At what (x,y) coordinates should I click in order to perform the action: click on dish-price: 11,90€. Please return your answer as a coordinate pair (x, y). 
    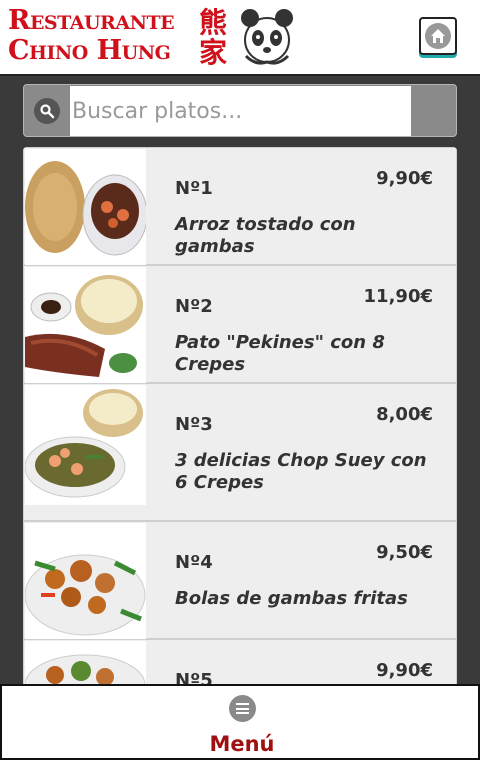
    Looking at the image, I should click on (398, 296).